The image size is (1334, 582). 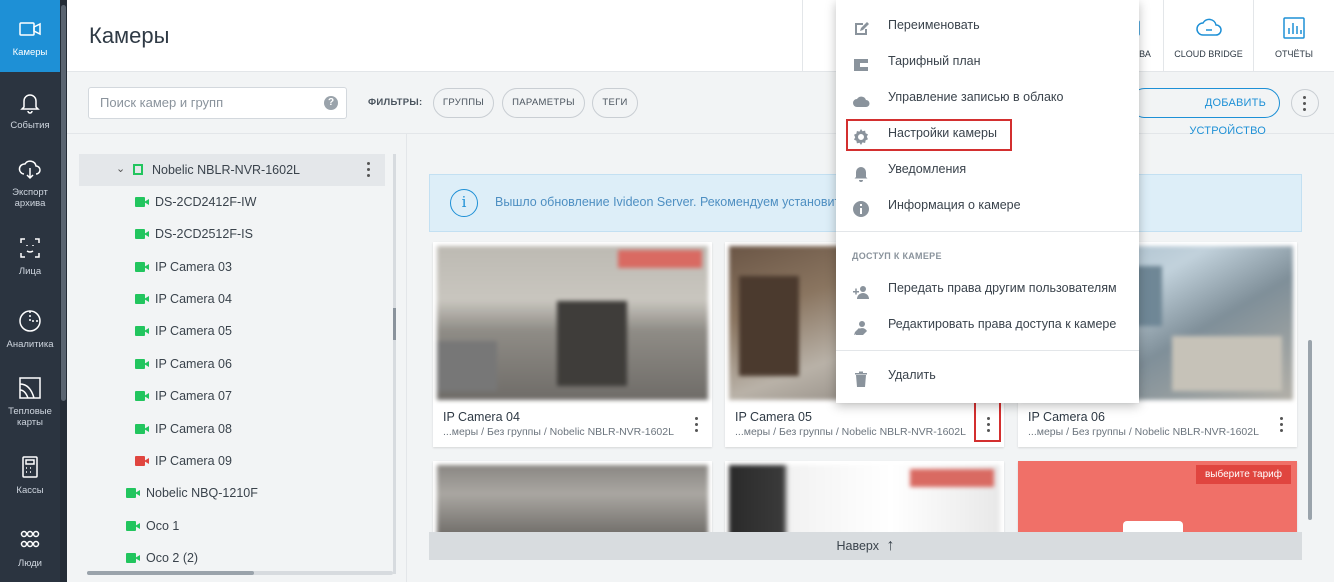 I want to click on search-input: Поиск камер и групп ?, so click(x=217, y=103).